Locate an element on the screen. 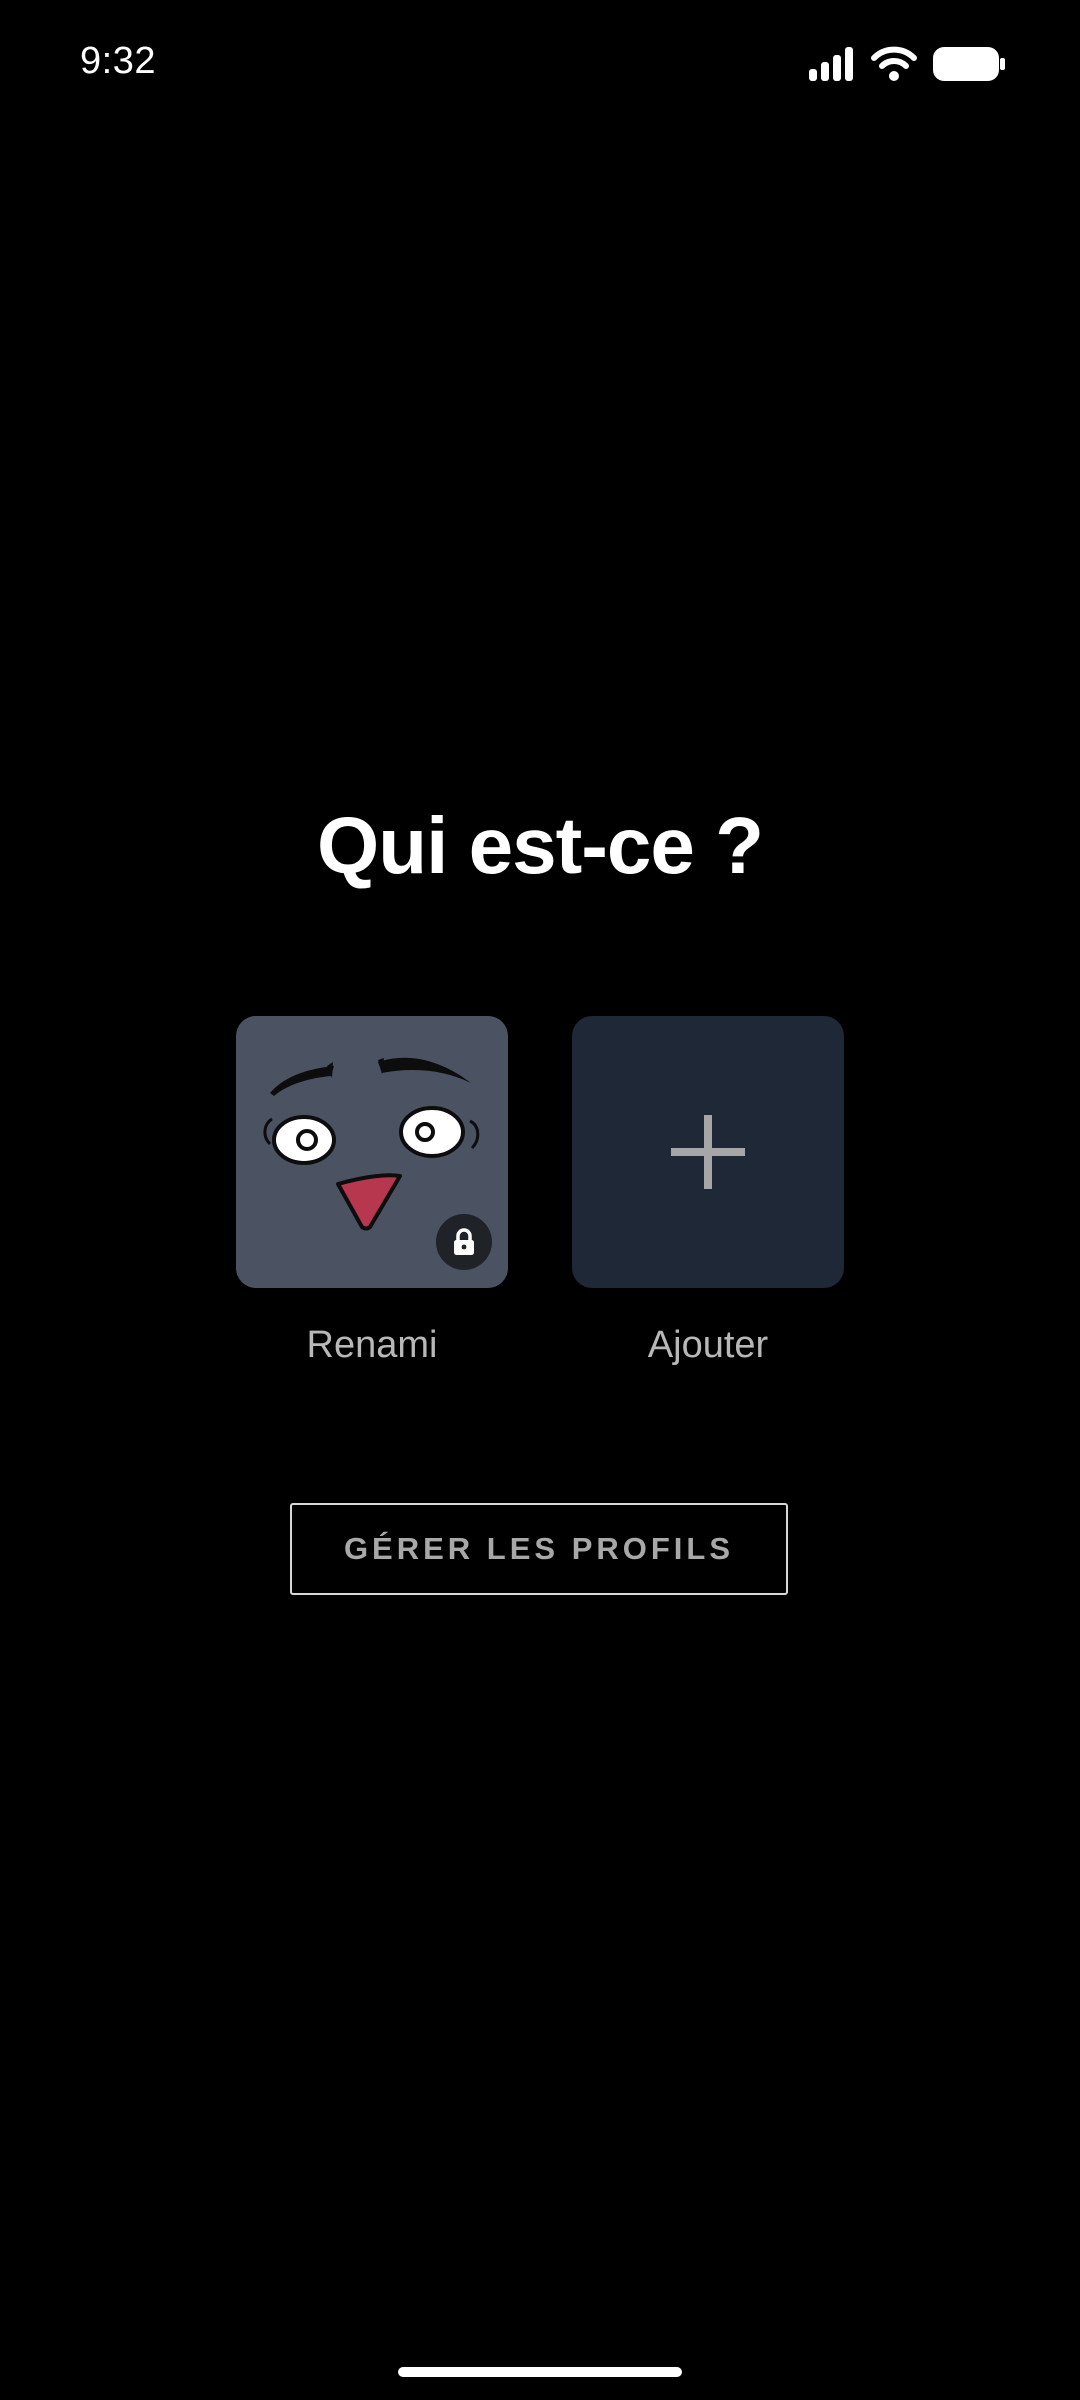 The height and width of the screenshot is (2400, 1080). add-profile-label: Ajouter is located at coordinates (708, 1345).